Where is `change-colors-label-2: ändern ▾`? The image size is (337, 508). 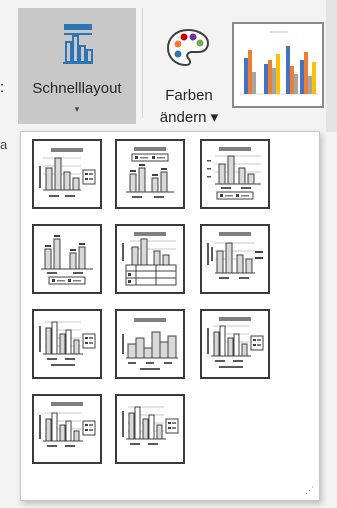 change-colors-label-2: ändern ▾ is located at coordinates (189, 117).